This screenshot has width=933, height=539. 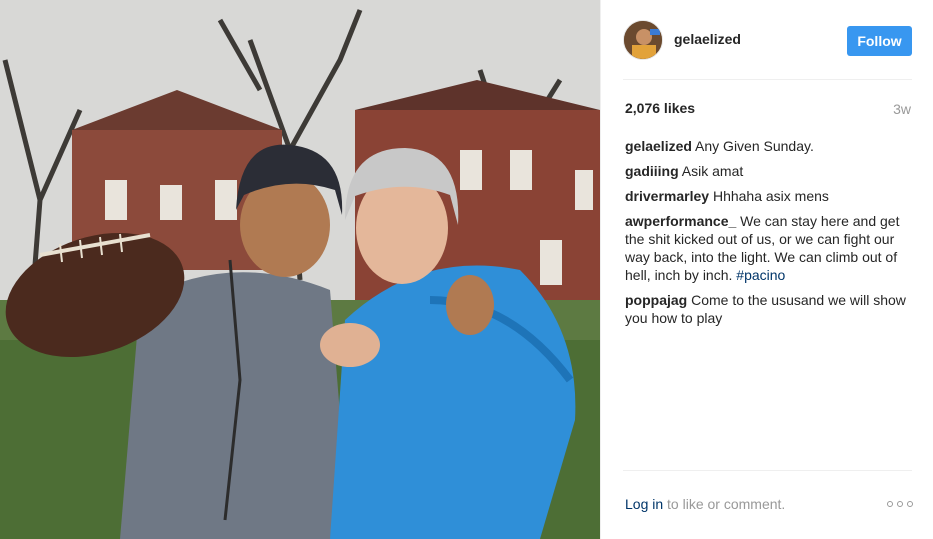 What do you see at coordinates (652, 171) in the screenshot?
I see `comment-author: gadiiing` at bounding box center [652, 171].